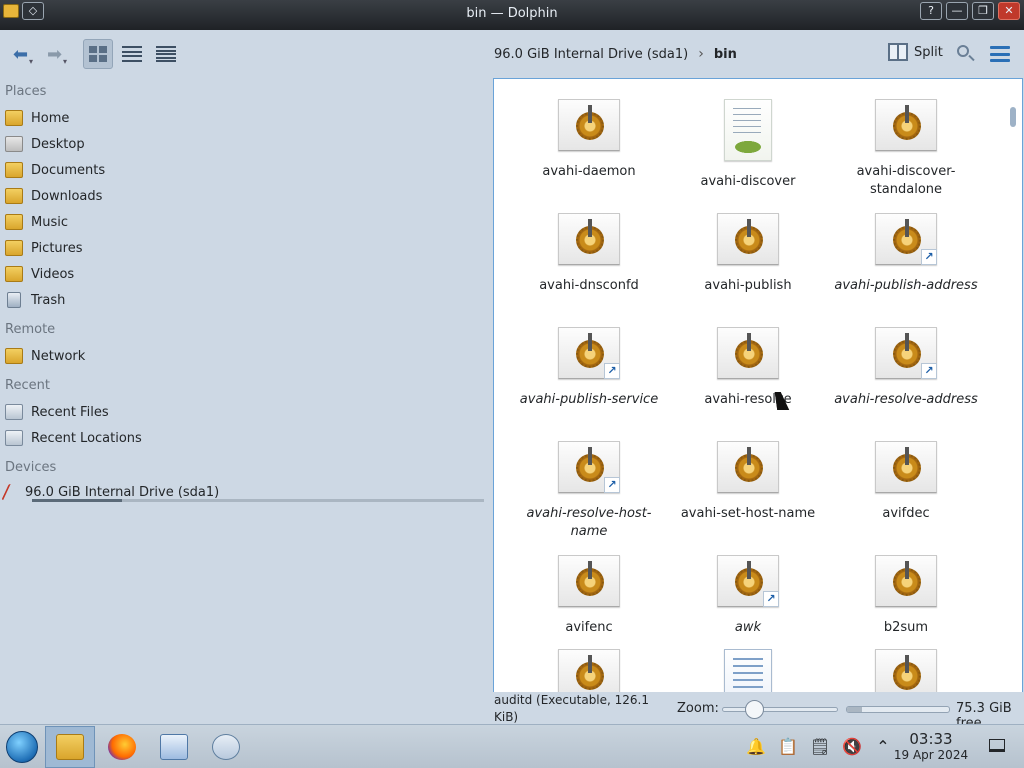 The image size is (1024, 768). Describe the element at coordinates (852, 746) in the screenshot. I see `volume-muted-icon: 🔇` at that location.